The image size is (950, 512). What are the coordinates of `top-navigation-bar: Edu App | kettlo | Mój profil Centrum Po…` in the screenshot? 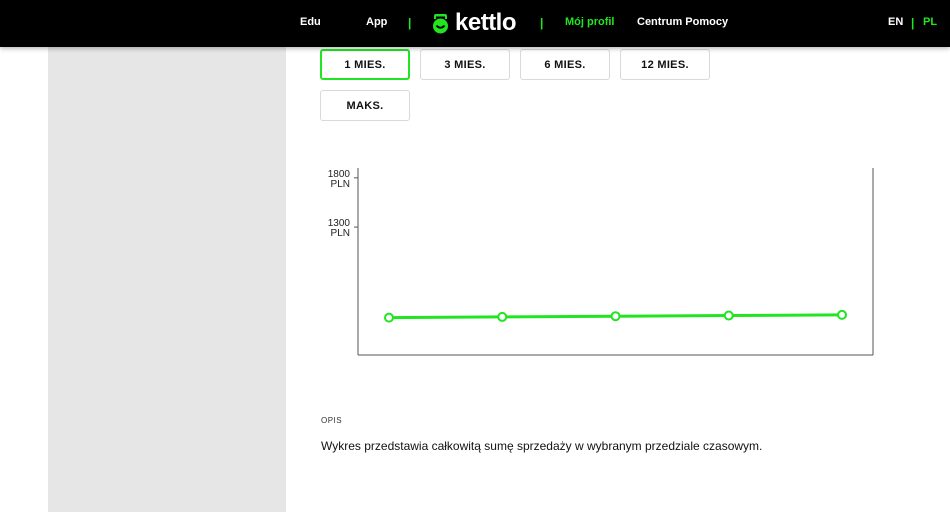 It's located at (475, 23).